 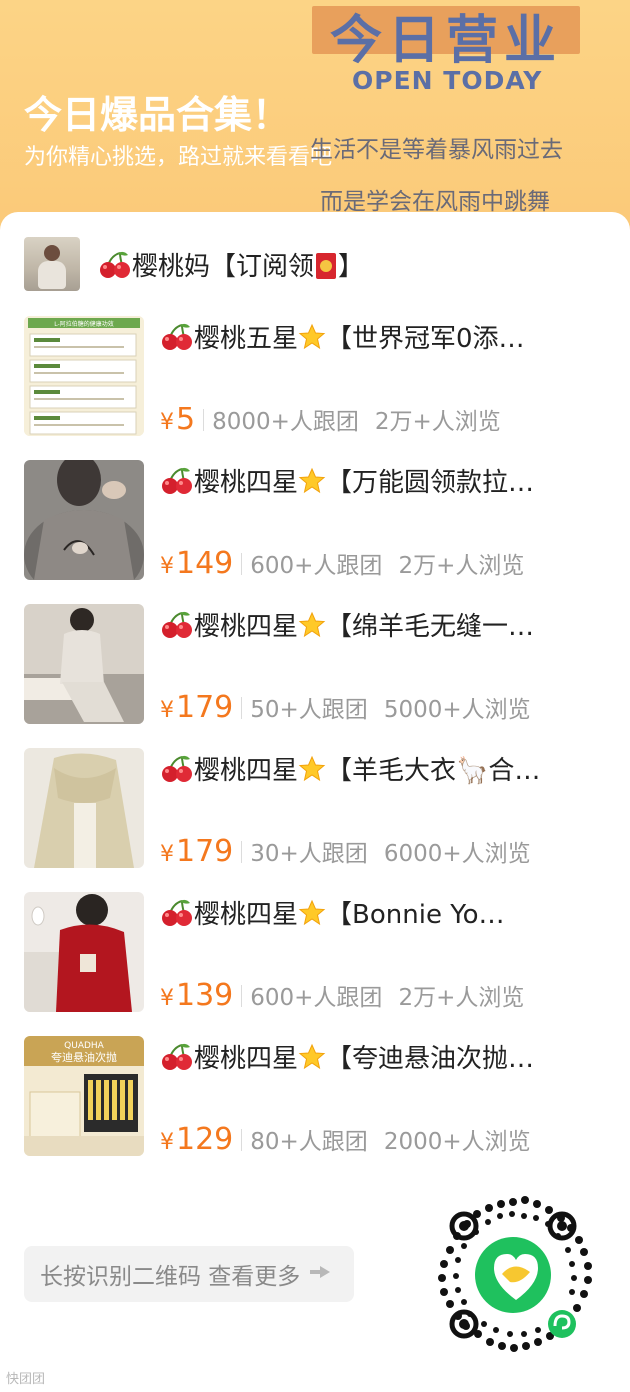 I want to click on product-meta: ¥ 179 50+人跟团 5000+人浏览, so click(x=345, y=707).